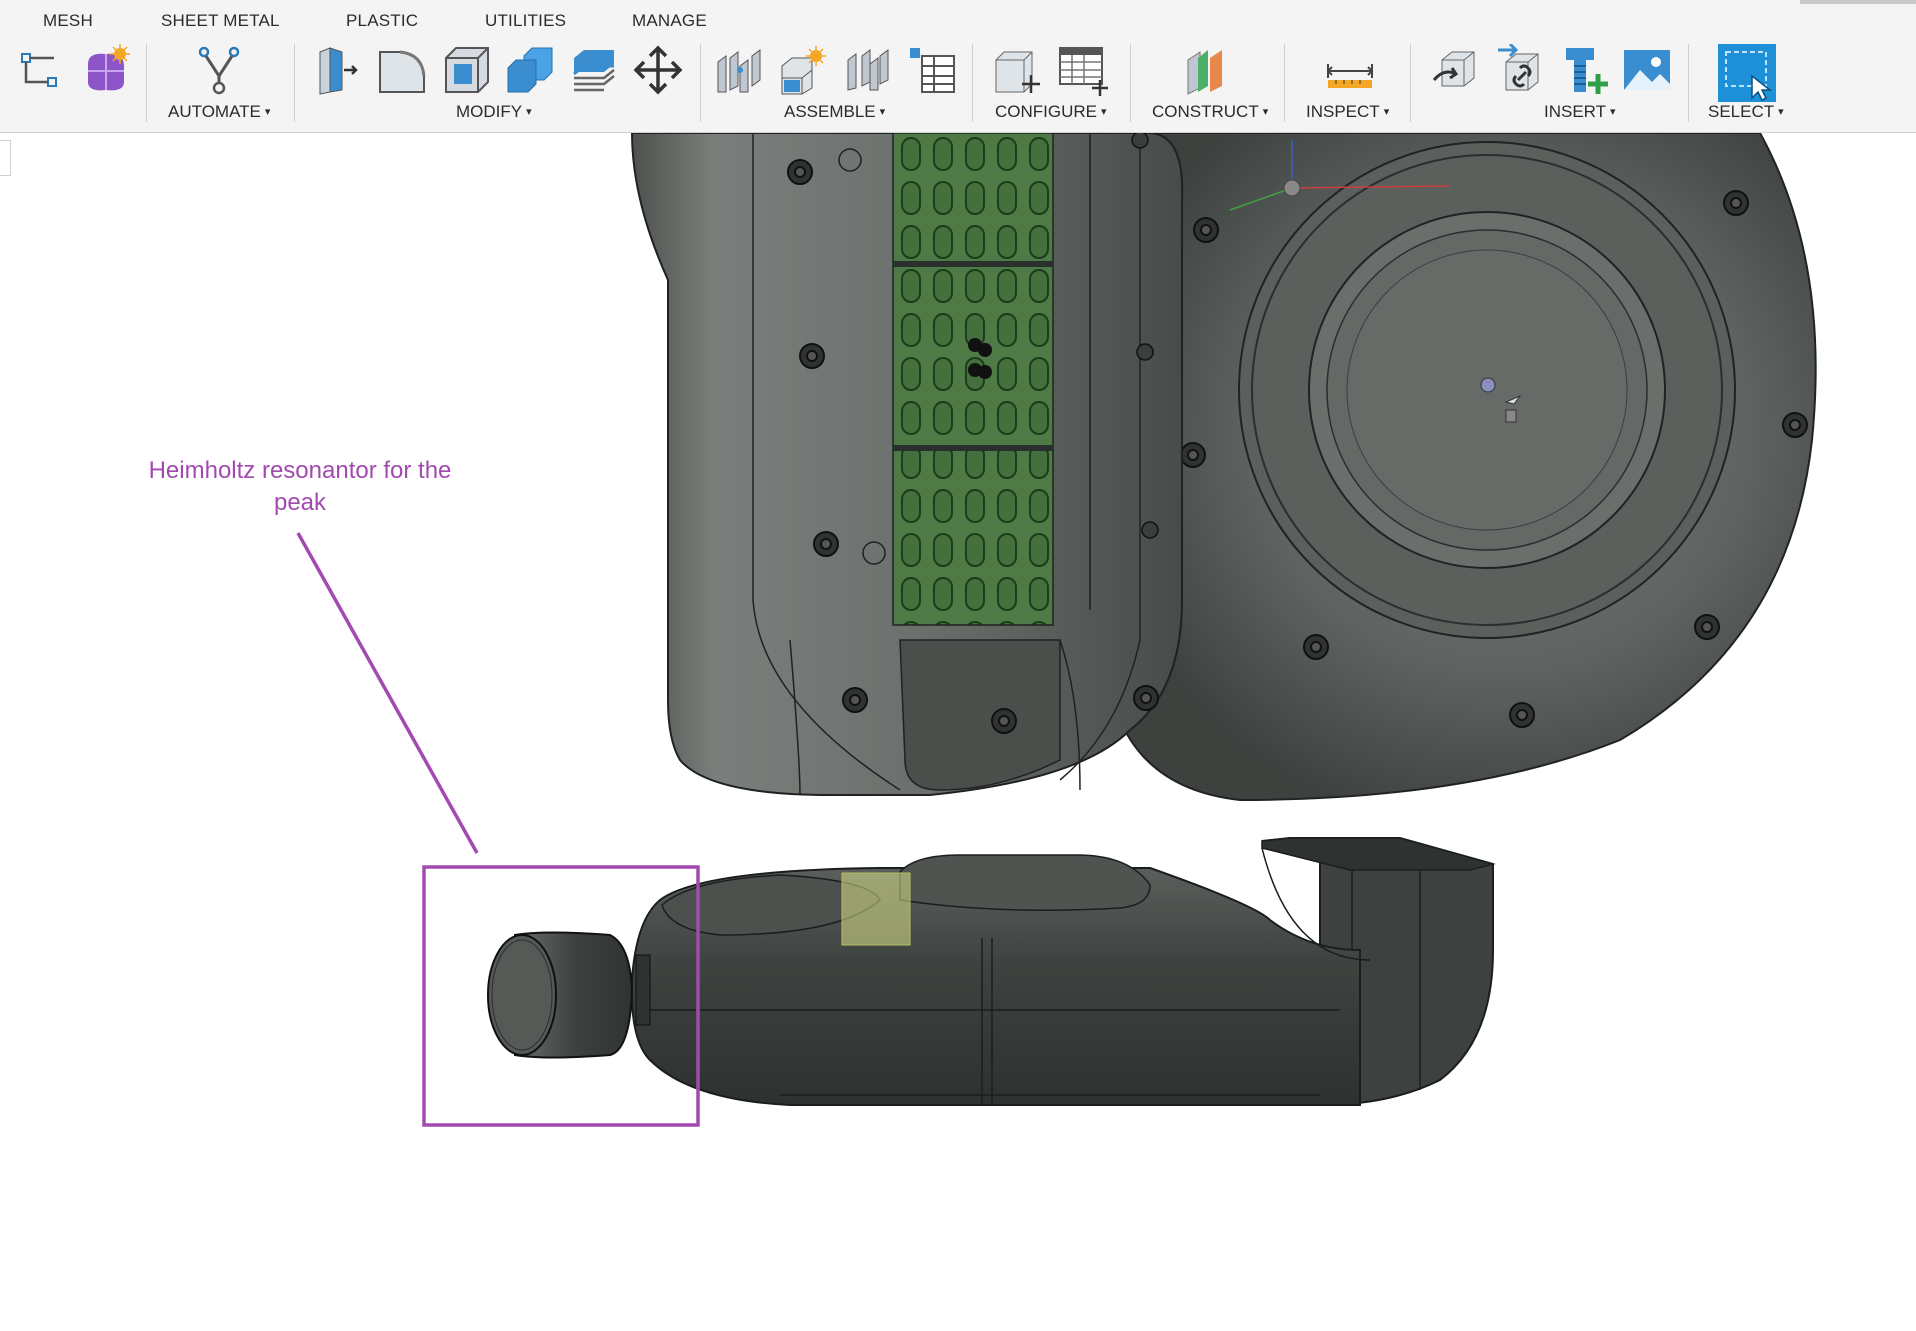 The height and width of the screenshot is (1331, 1916). I want to click on window-select-icon, so click(1747, 73).